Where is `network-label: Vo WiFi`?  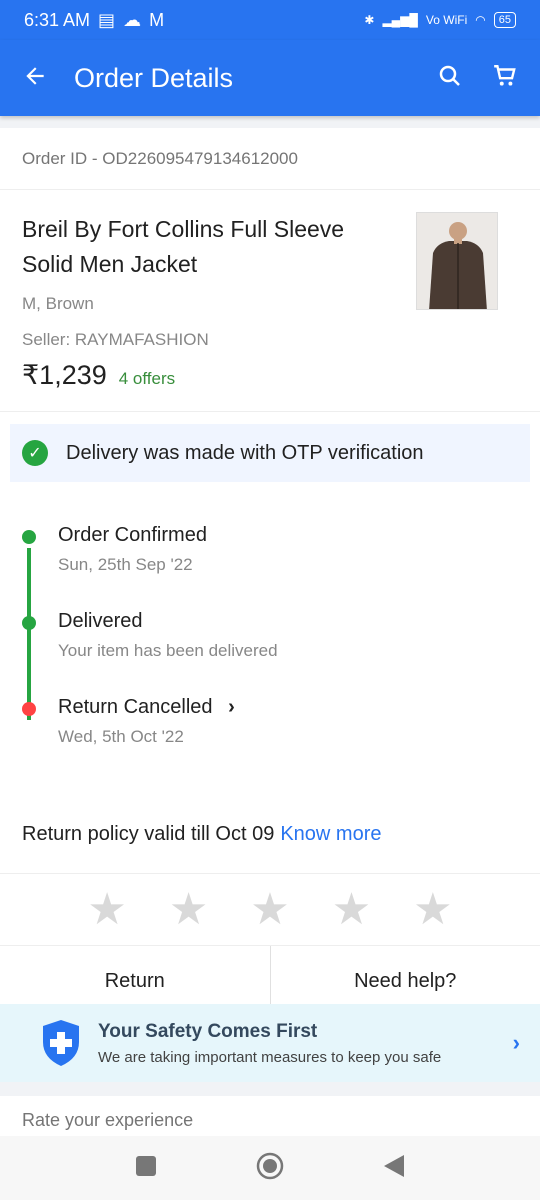
network-label: Vo WiFi is located at coordinates (446, 20).